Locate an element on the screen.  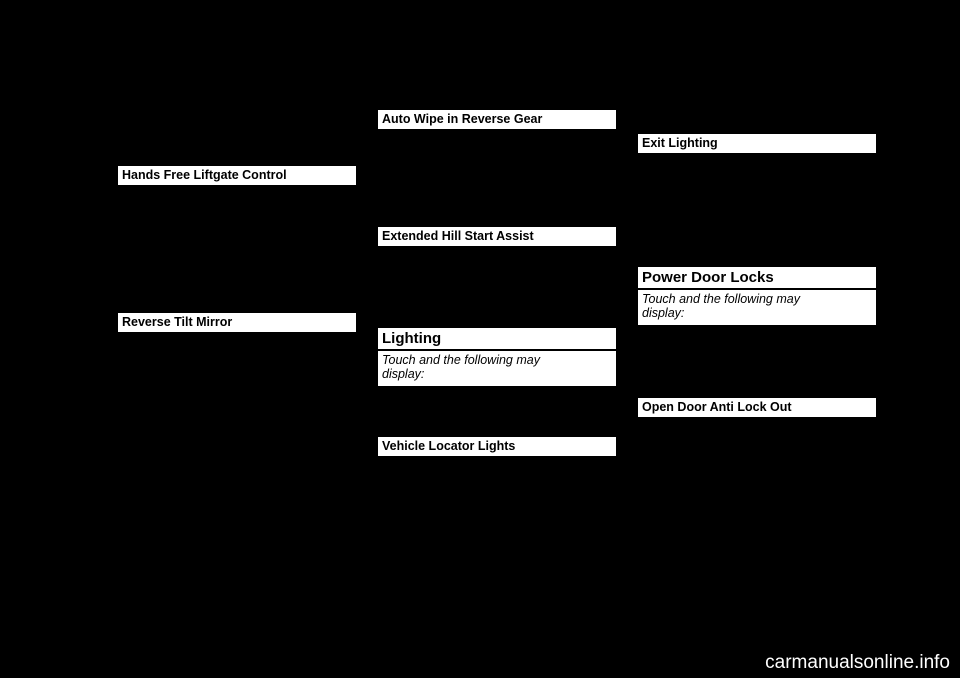
section-heading-auto-wipe-in-reverse-gear: Auto Wipe in Reverse Gear is located at coordinates (497, 119).